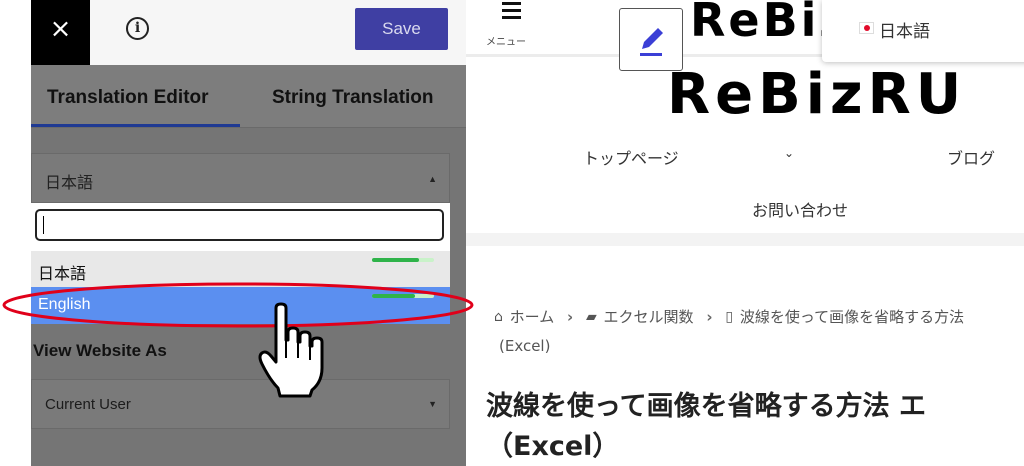  I want to click on breadcrumb: ⌂ ホーム › ▰ エクセル関数 › ▯ 波線を使って画像を省略する方法, so click(729, 316).